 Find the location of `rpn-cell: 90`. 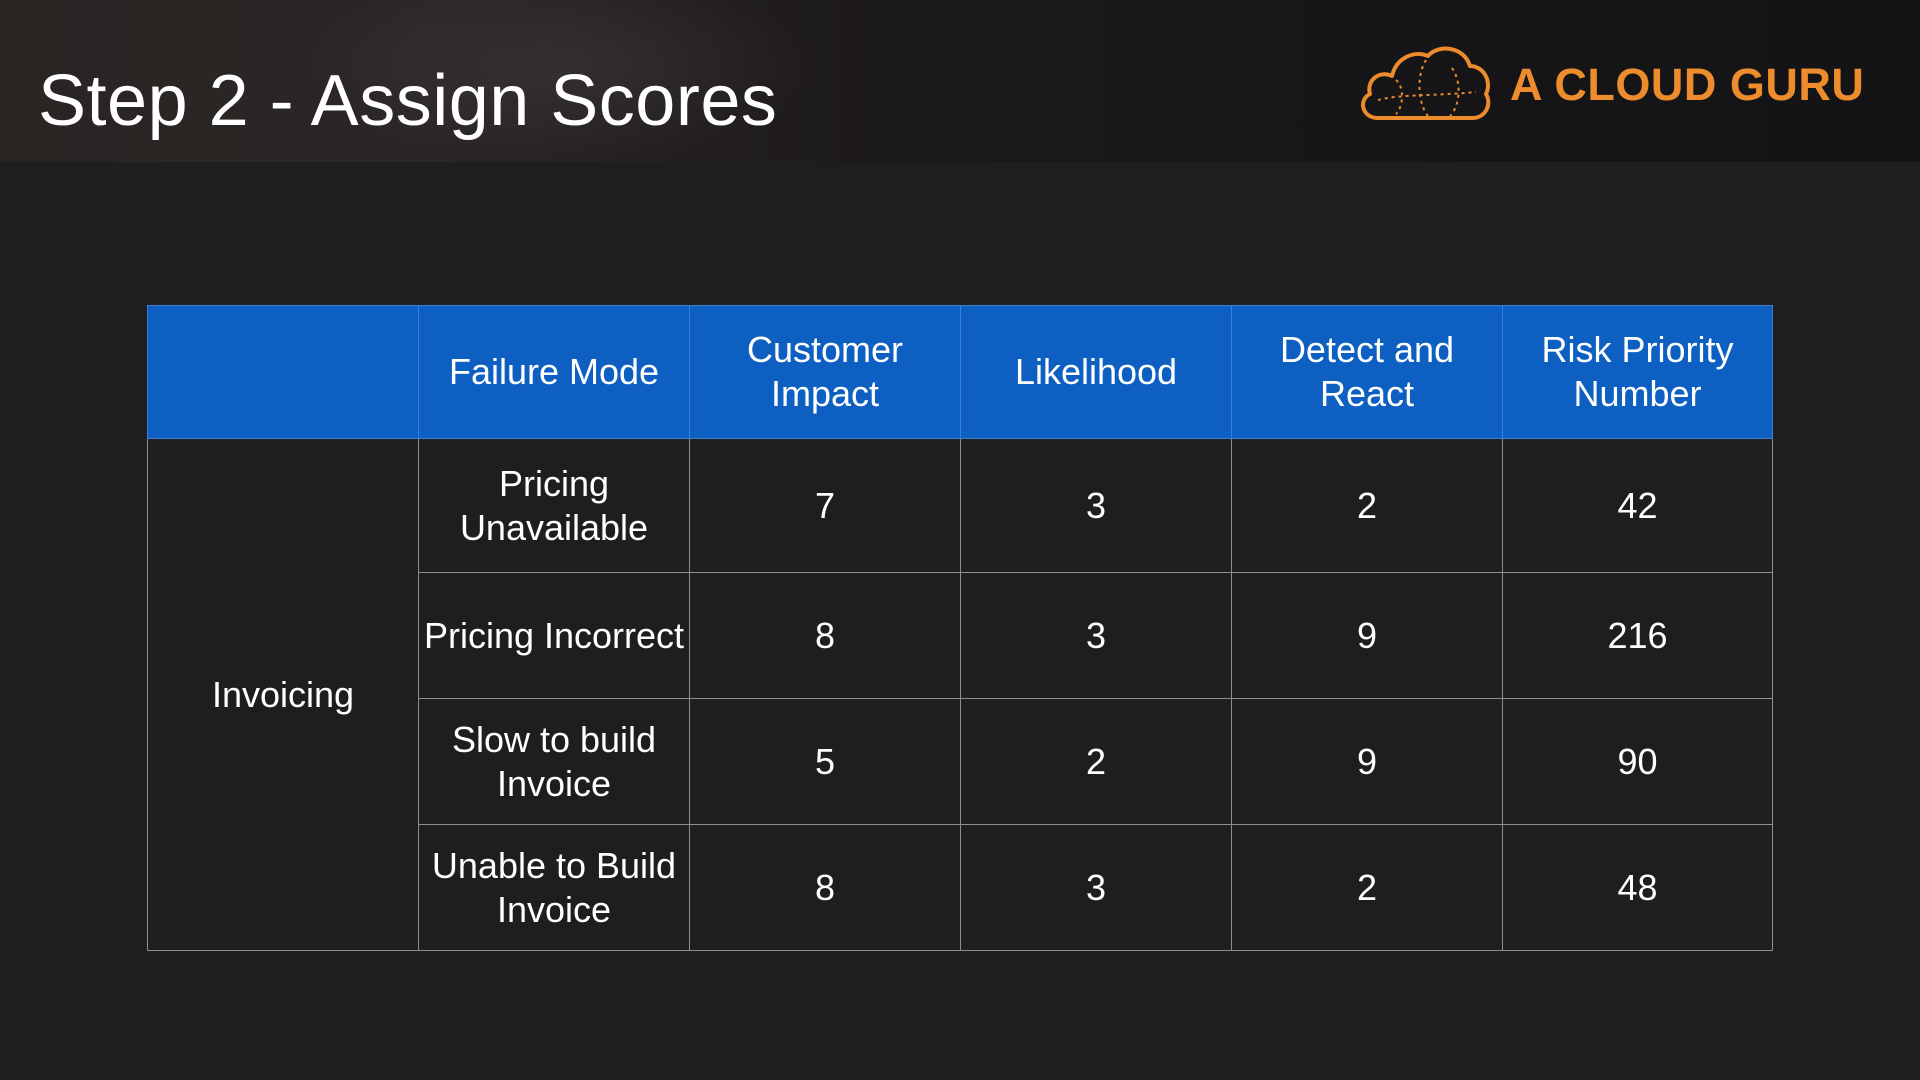

rpn-cell: 90 is located at coordinates (1637, 761).